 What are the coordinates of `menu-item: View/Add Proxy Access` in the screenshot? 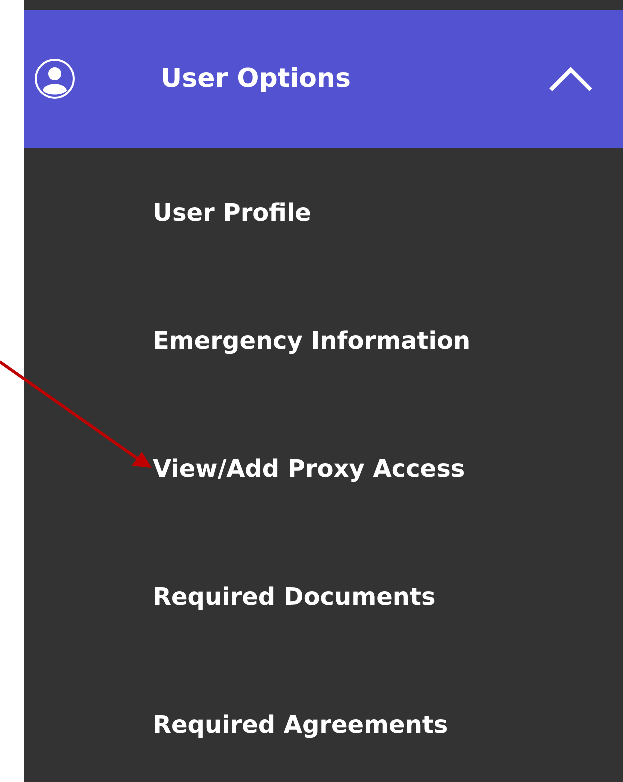 It's located at (309, 469).